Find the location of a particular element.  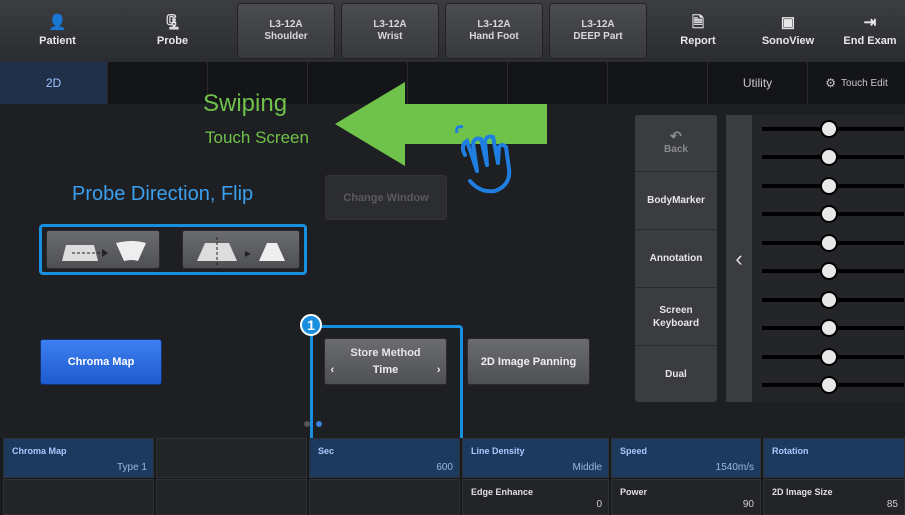

swipe-hand-icon is located at coordinates (483, 159).